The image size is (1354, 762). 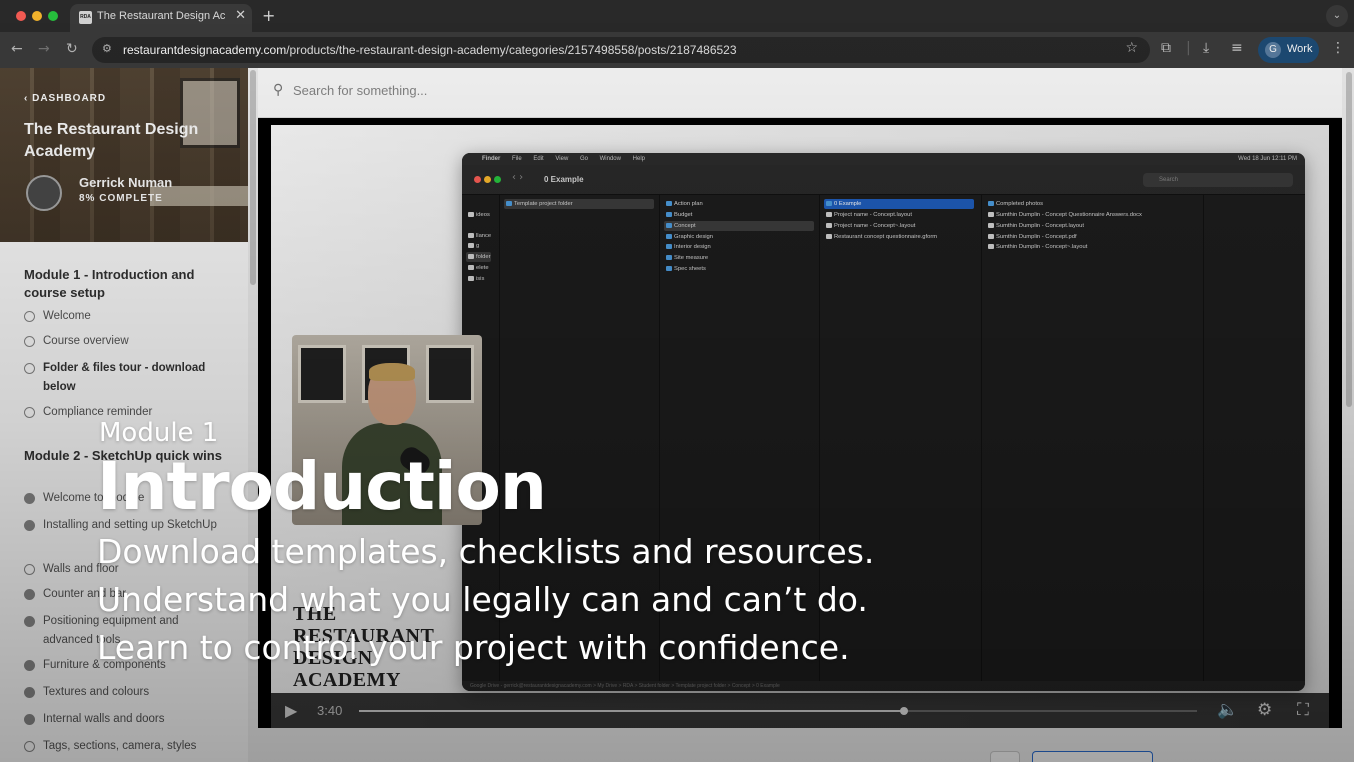 I want to click on finder-row: Concept, so click(x=739, y=226).